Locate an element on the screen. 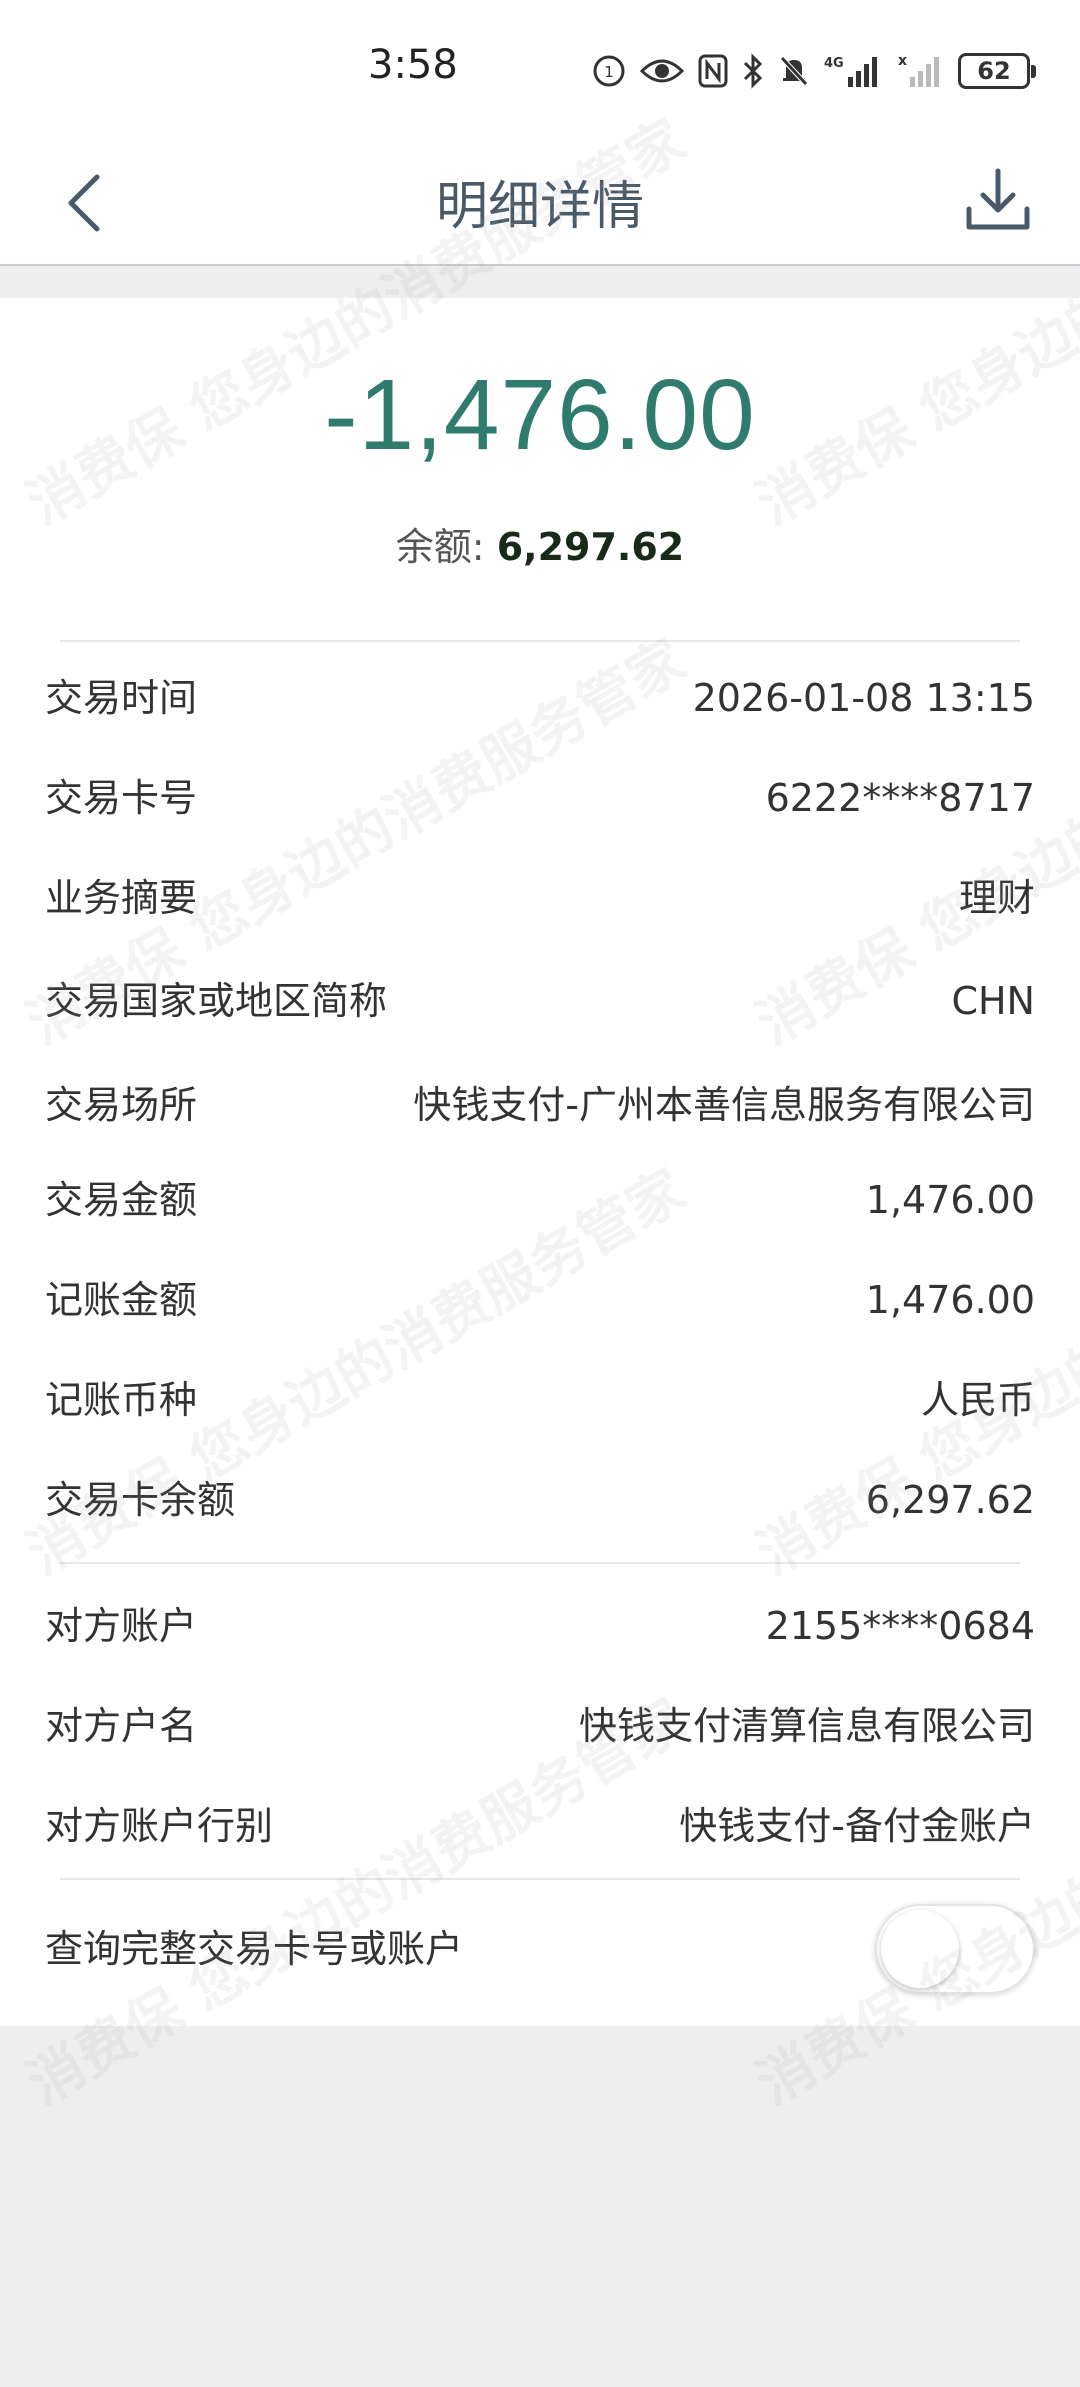  signal-empty-icon: x is located at coordinates (918, 70).